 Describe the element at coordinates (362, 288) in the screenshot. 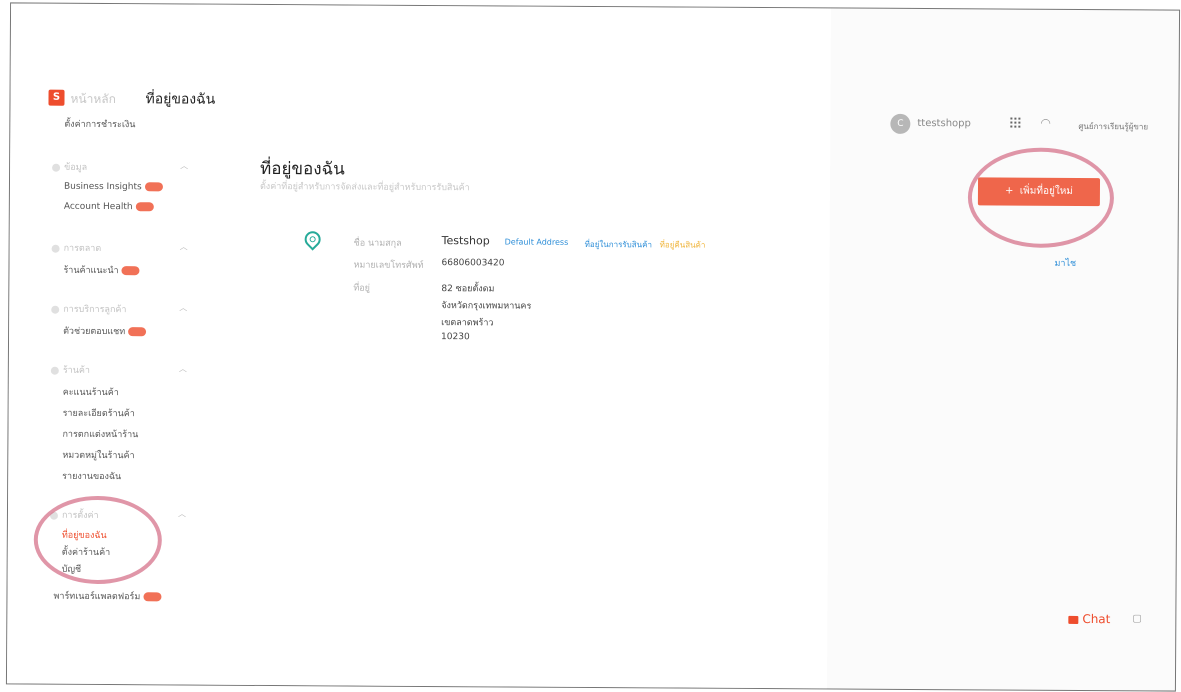

I see `address-label: ที่อยู่` at that location.